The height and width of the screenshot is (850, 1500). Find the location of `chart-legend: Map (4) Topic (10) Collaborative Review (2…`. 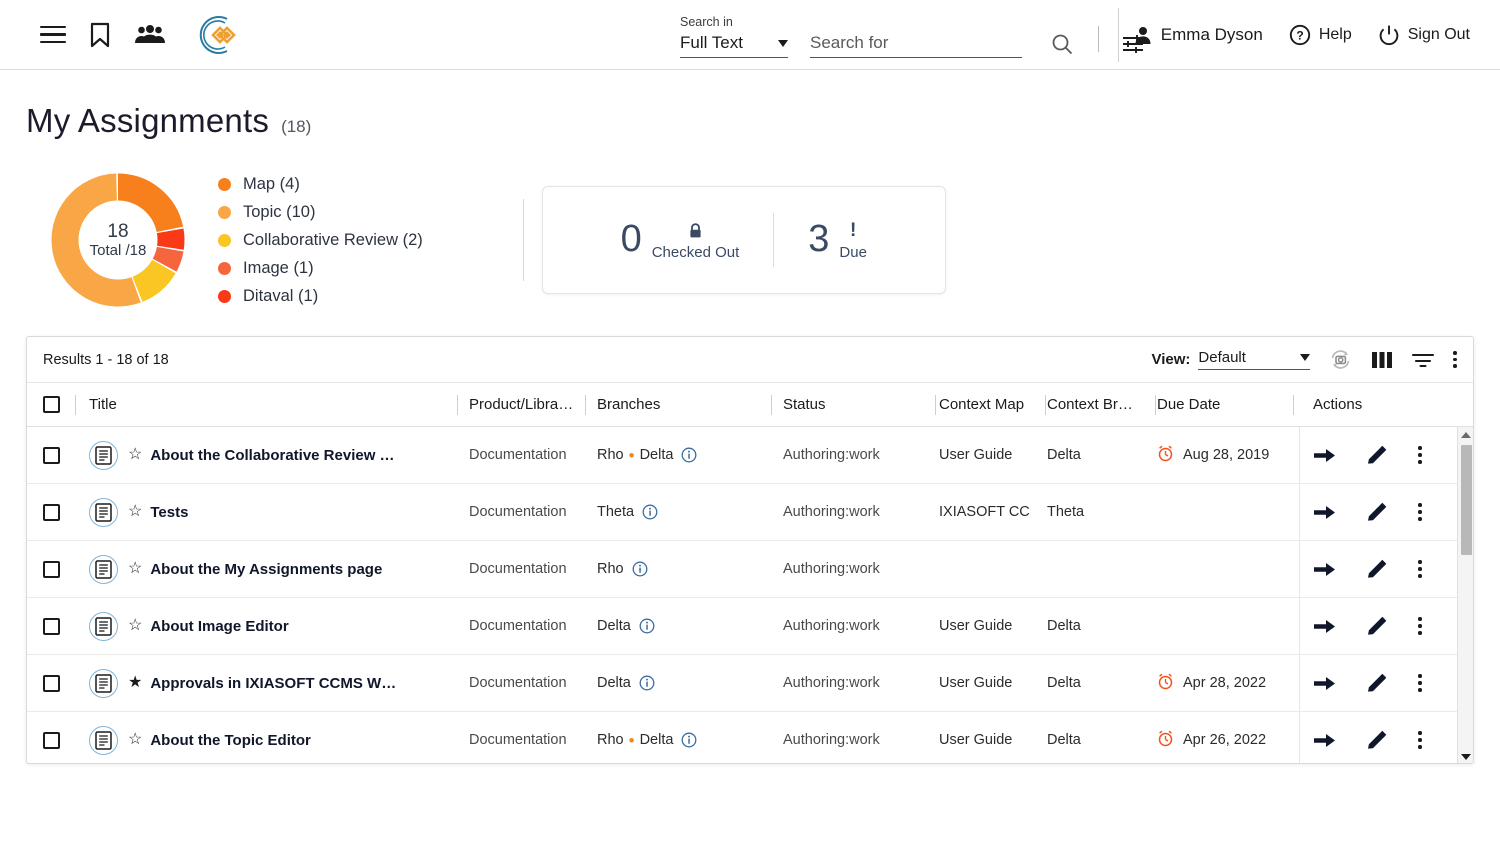

chart-legend: Map (4) Topic (10) Collaborative Review (2… is located at coordinates (320, 240).